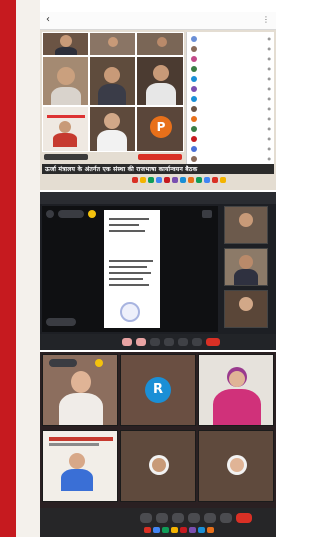 This screenshot has height=537, width=320. I want to click on back-arrow-icon, so click(50, 214).